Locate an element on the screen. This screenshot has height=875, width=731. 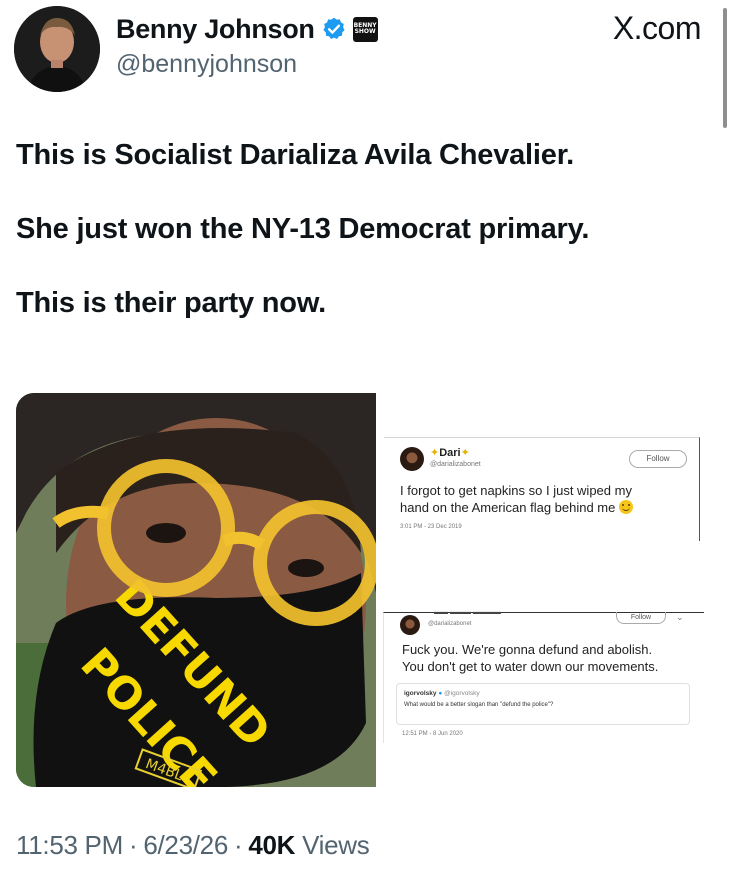
views-label: Views is located at coordinates (336, 845).